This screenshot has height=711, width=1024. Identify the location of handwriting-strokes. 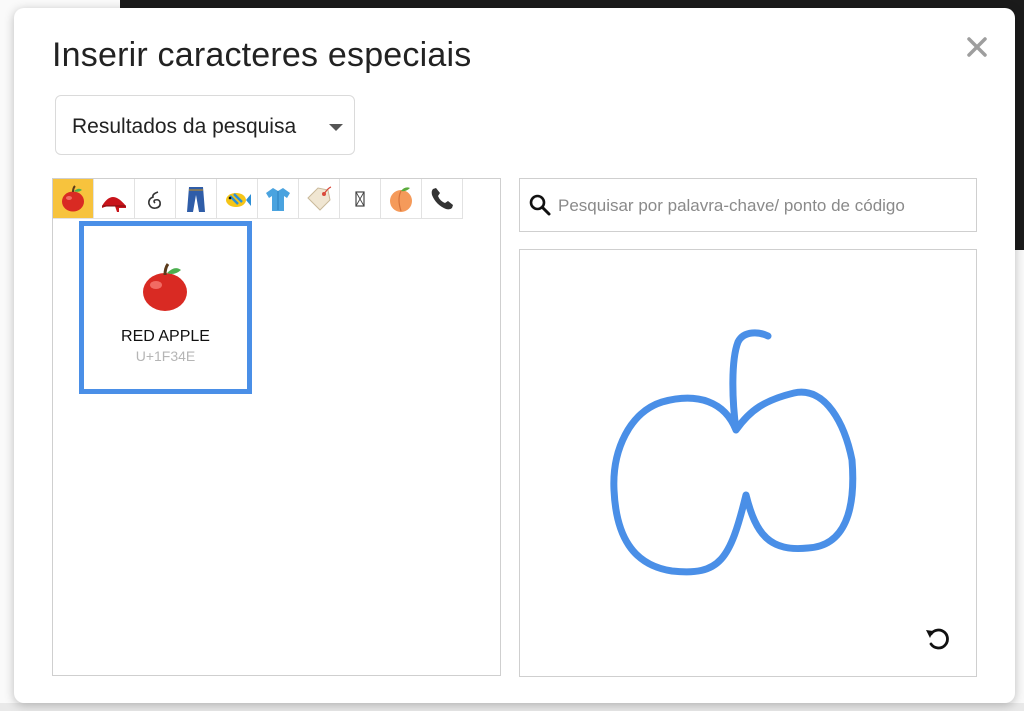
(733, 452).